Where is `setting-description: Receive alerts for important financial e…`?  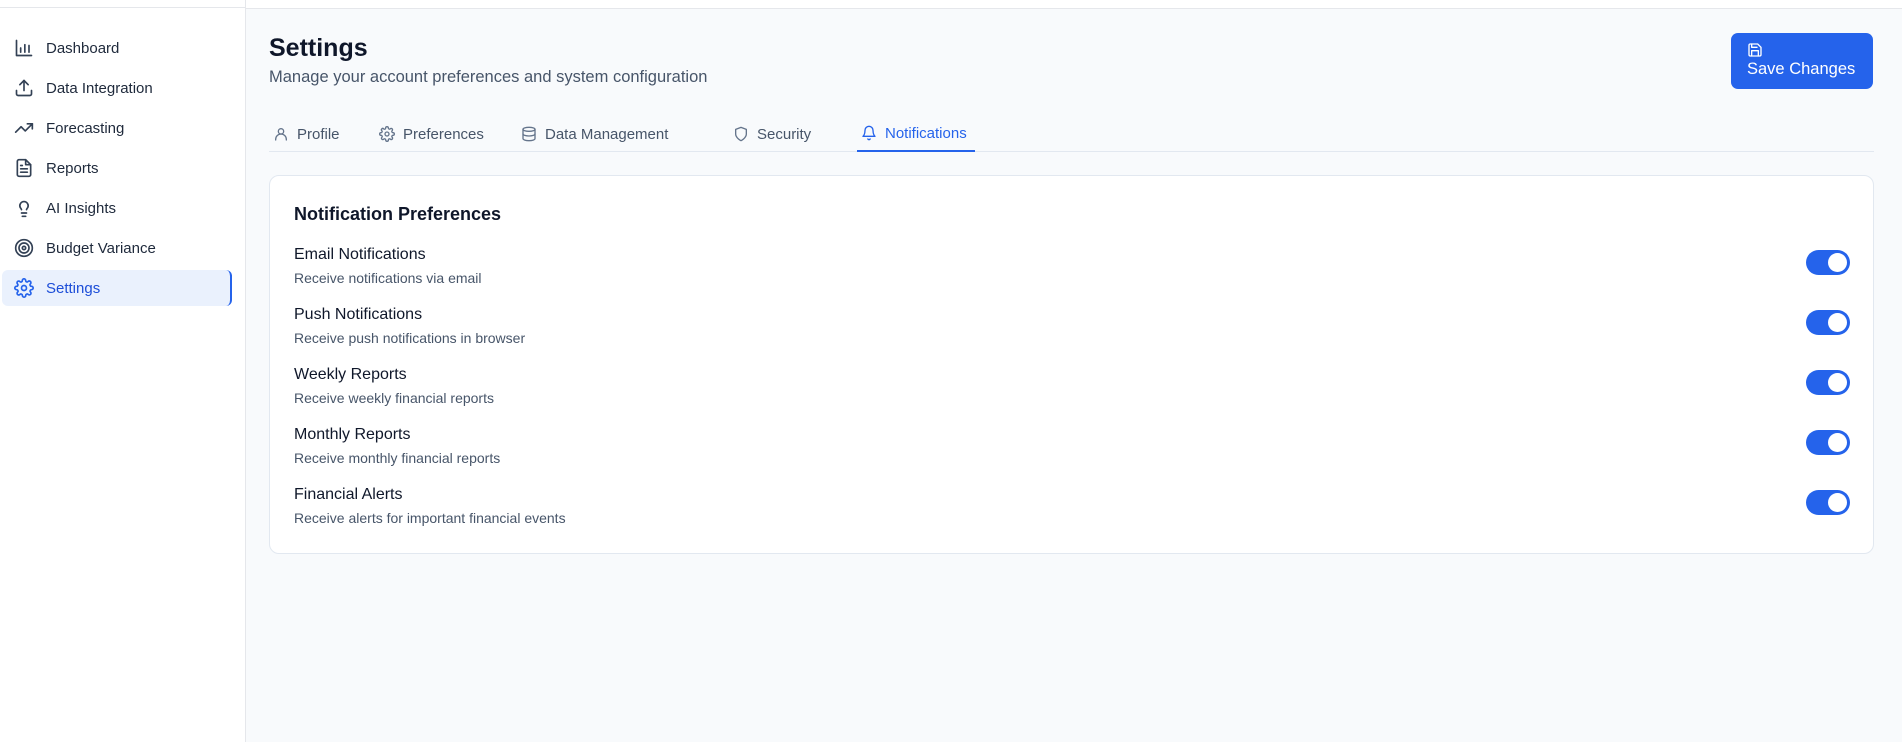 setting-description: Receive alerts for important financial e… is located at coordinates (430, 518).